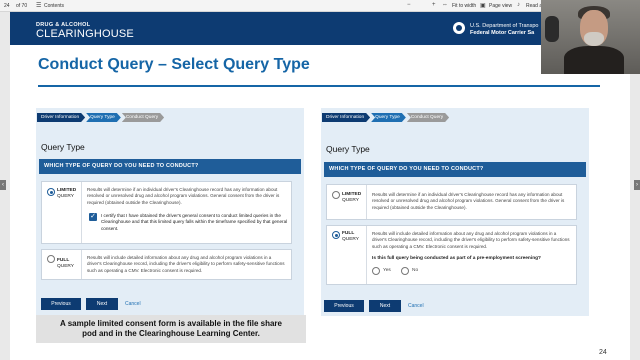  What do you see at coordinates (22, 6) in the screenshot?
I see `page-total: of 70` at bounding box center [22, 6].